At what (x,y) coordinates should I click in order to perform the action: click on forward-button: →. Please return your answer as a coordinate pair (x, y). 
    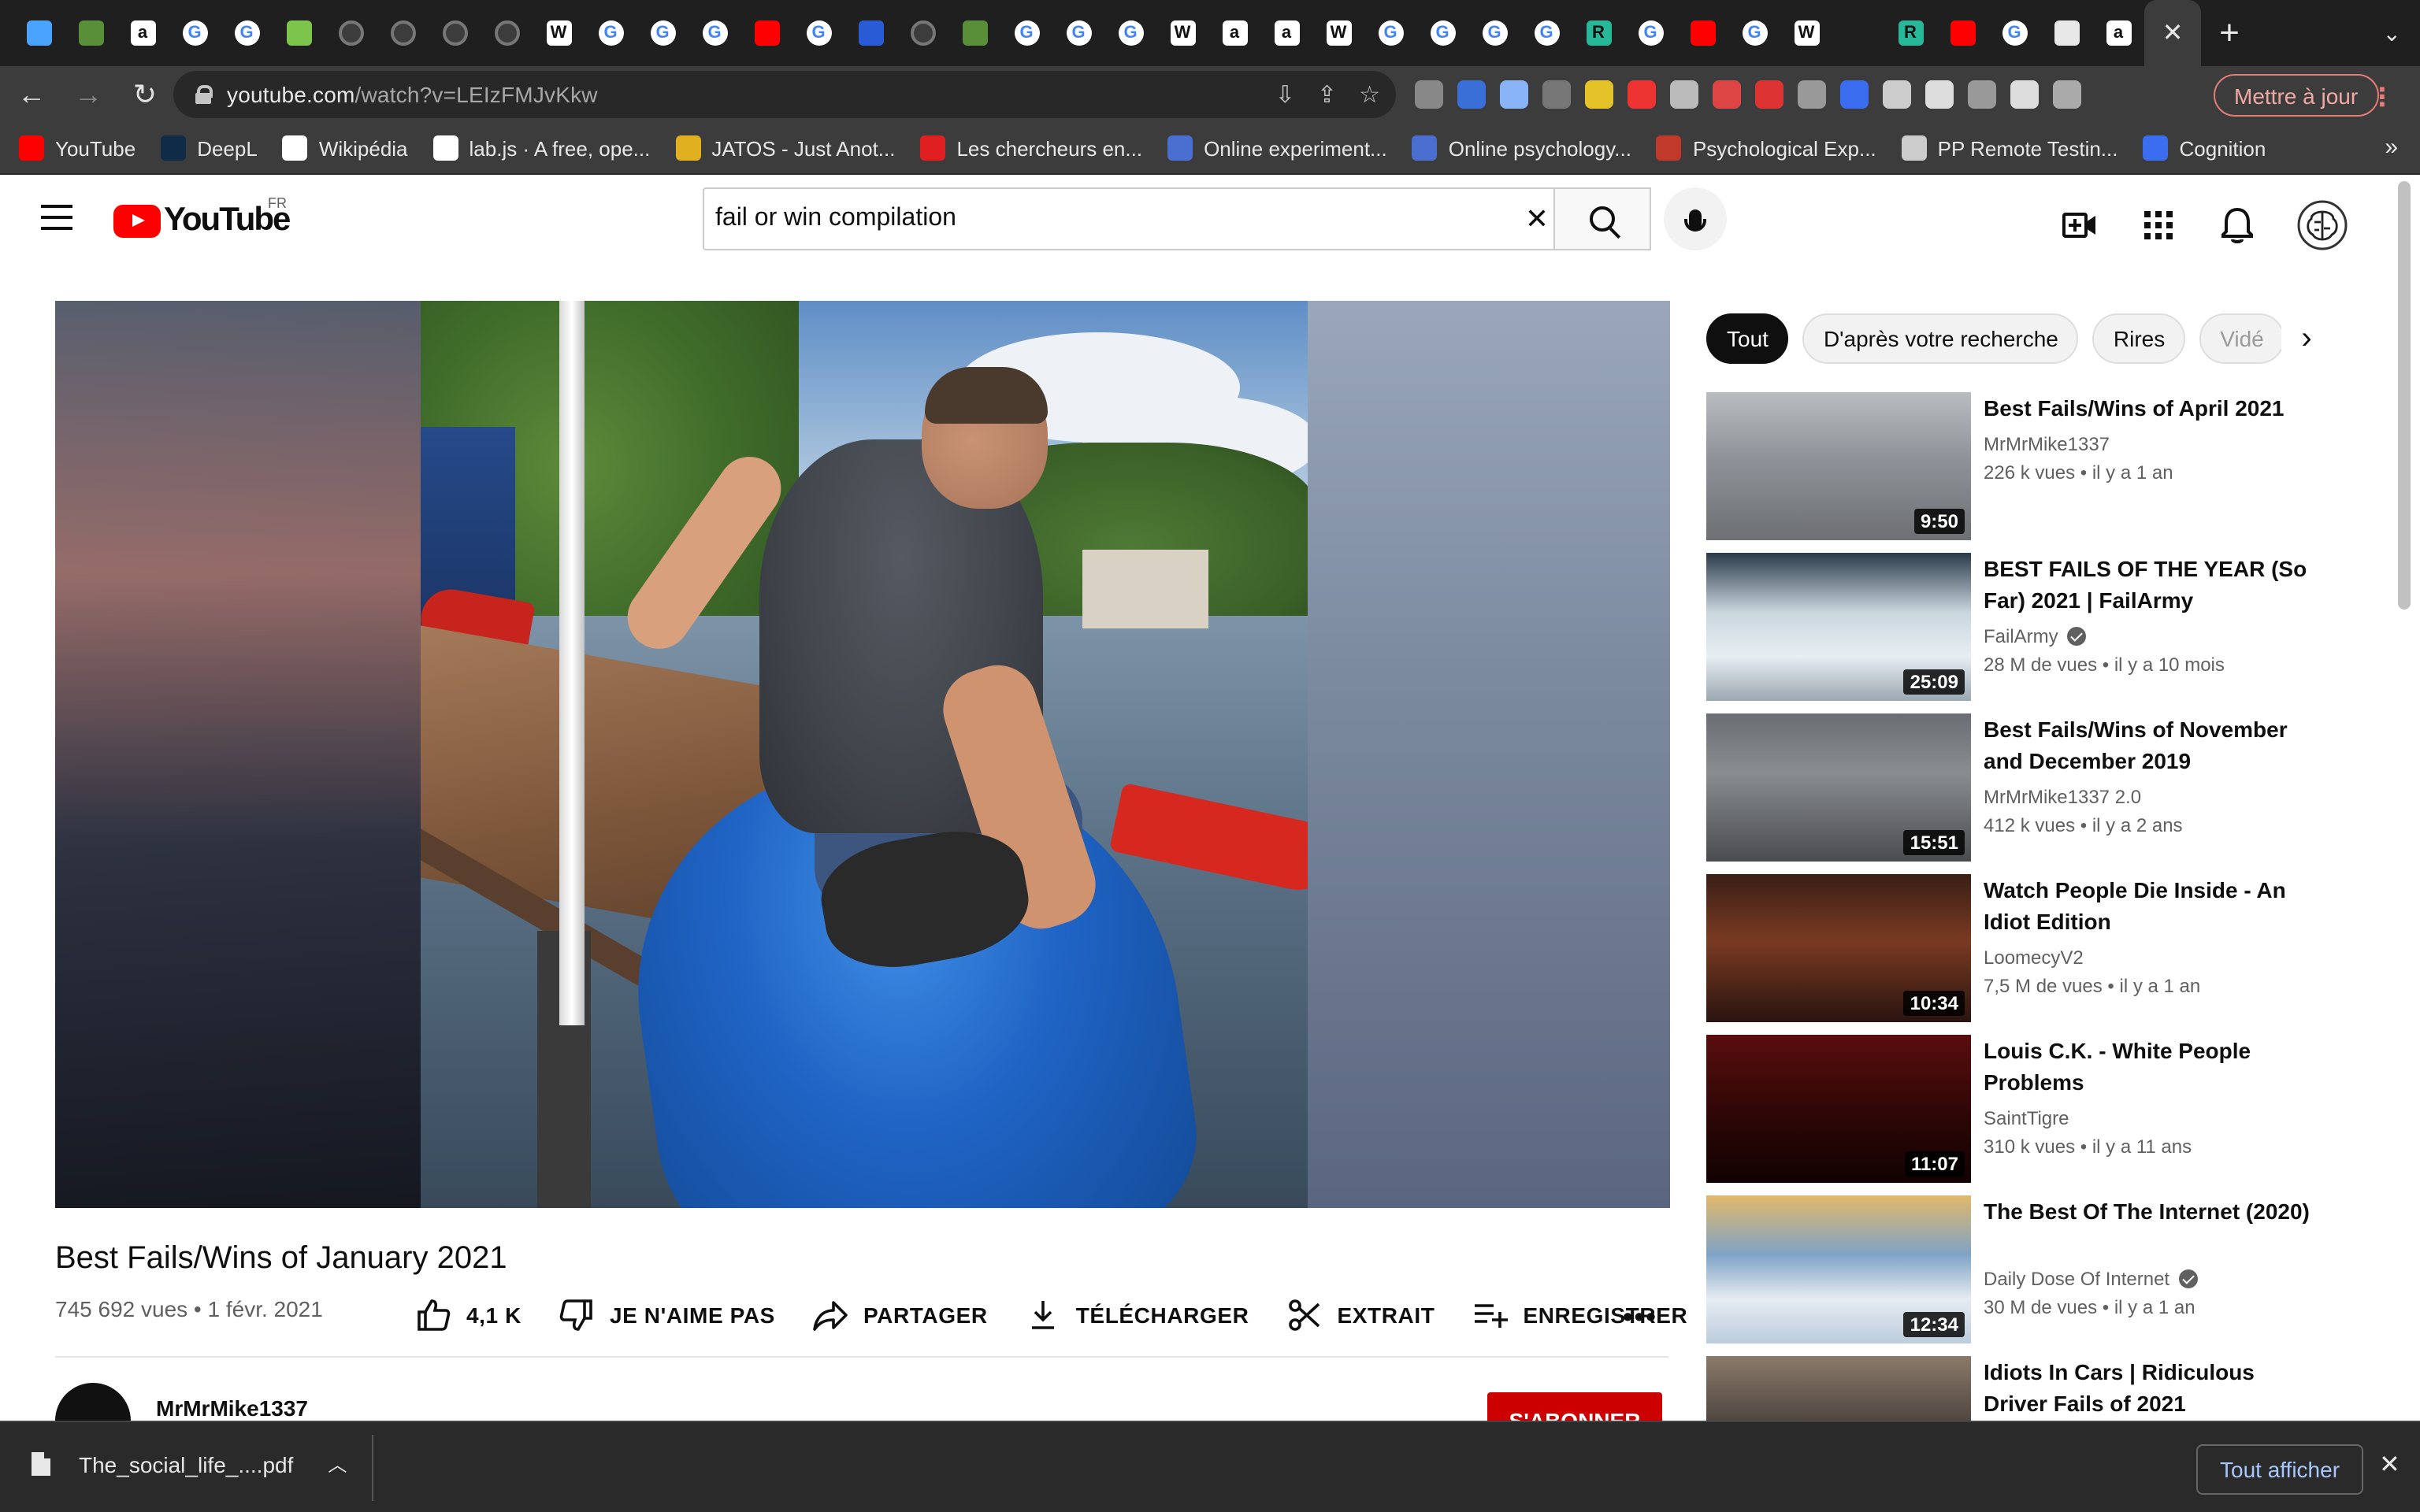
    Looking at the image, I should click on (88, 94).